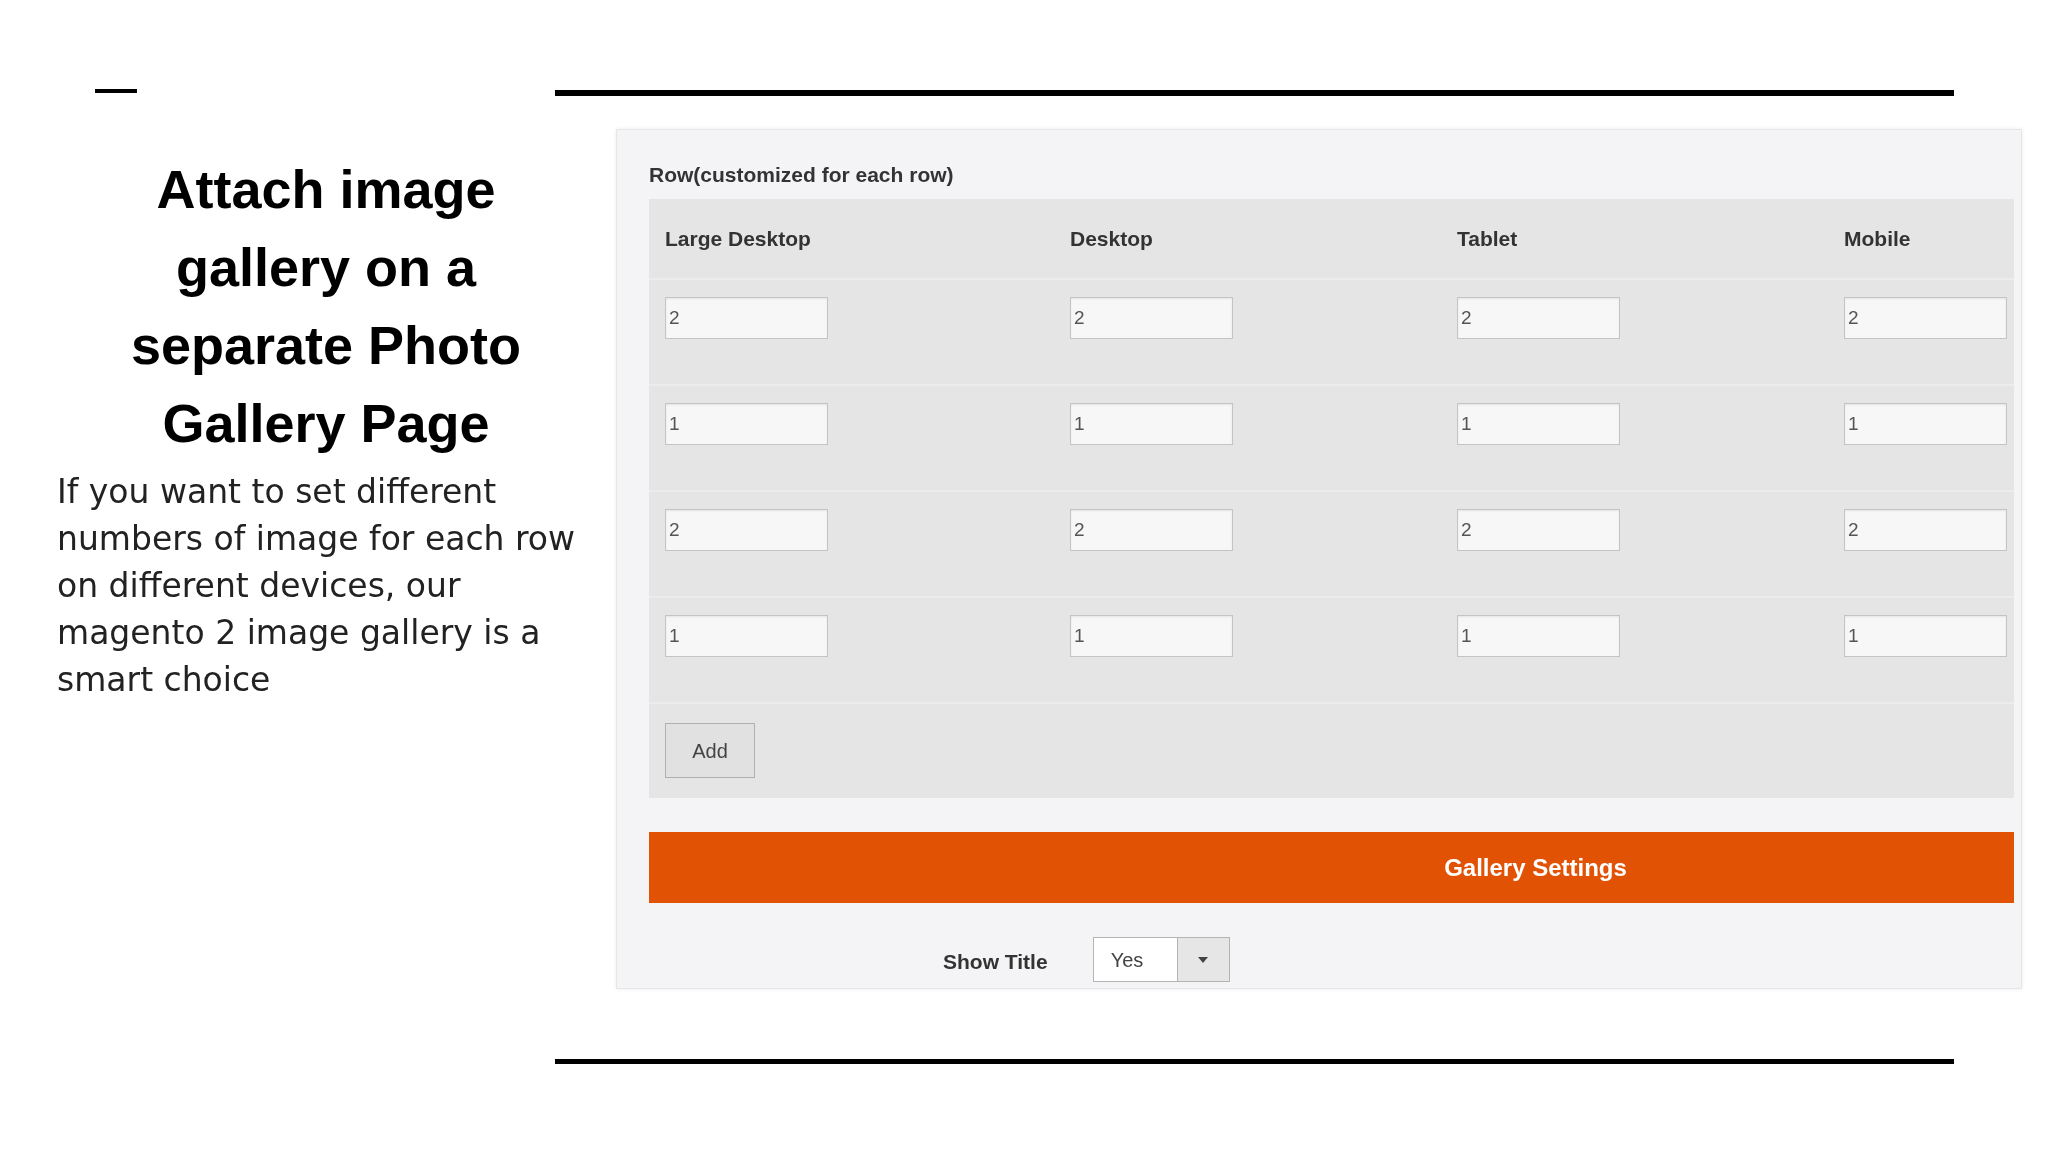 This screenshot has height=1152, width=2048. What do you see at coordinates (710, 750) in the screenshot?
I see `add-button: Add` at bounding box center [710, 750].